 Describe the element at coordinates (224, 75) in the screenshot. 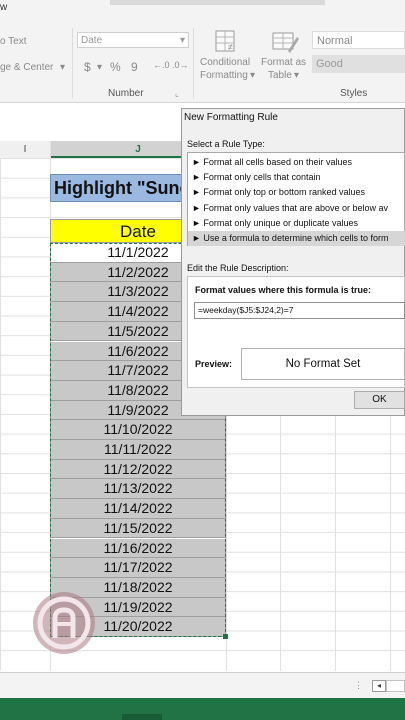

I see `conditional-formatting-label-2: Formatting` at that location.